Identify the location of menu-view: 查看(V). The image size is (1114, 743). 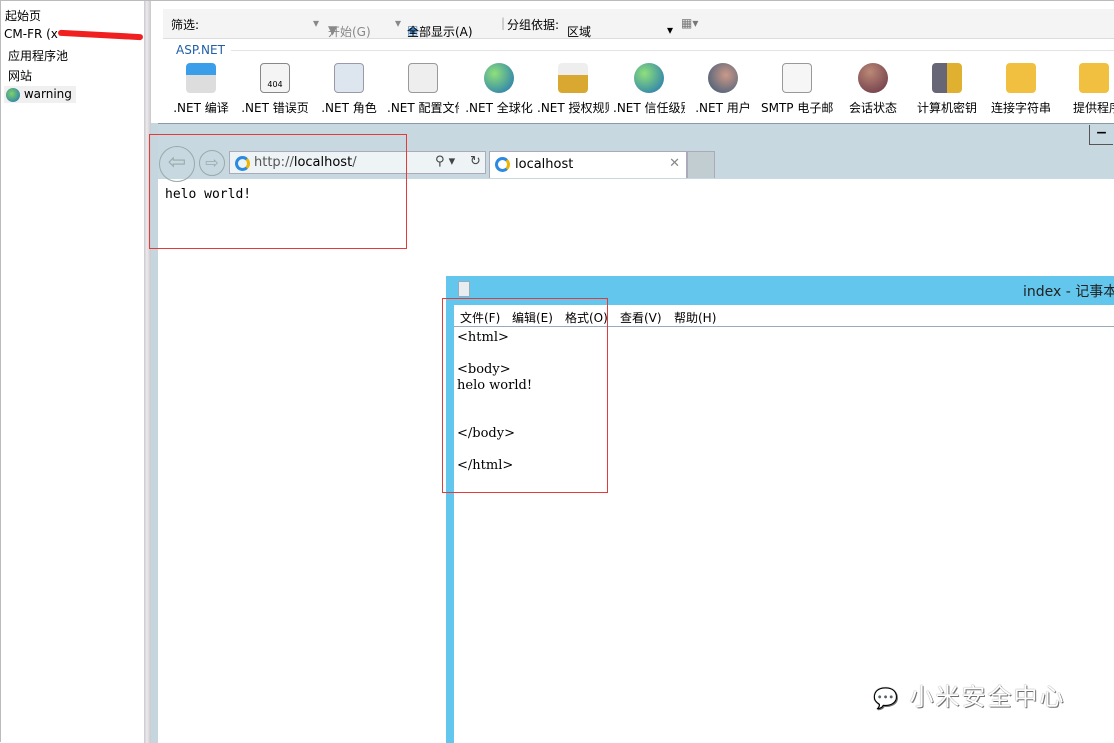
(641, 317).